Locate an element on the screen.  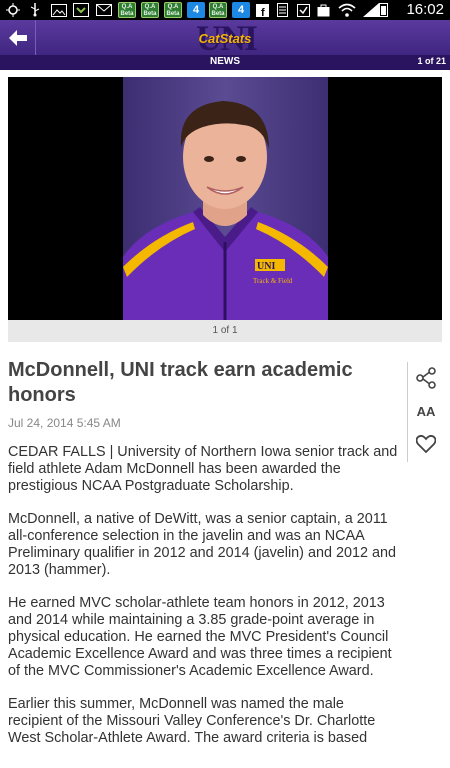
article-date: Jul 24, 2014 5:45 AM is located at coordinates (64, 423).